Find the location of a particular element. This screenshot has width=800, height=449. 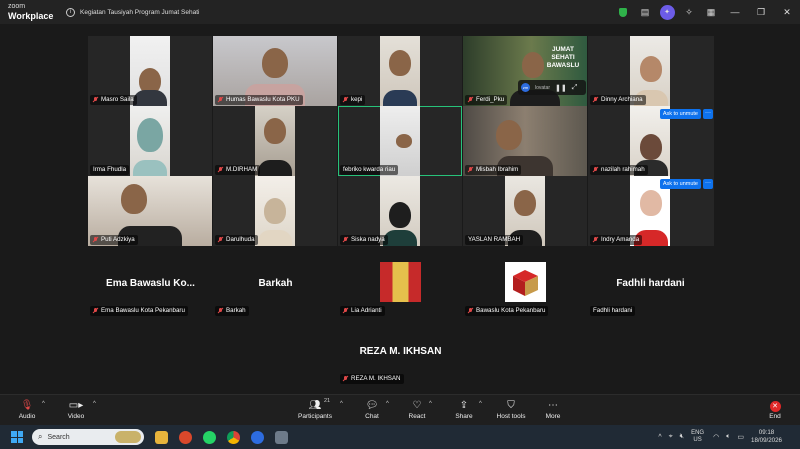

zoom-taskbar-icon is located at coordinates (257, 437).